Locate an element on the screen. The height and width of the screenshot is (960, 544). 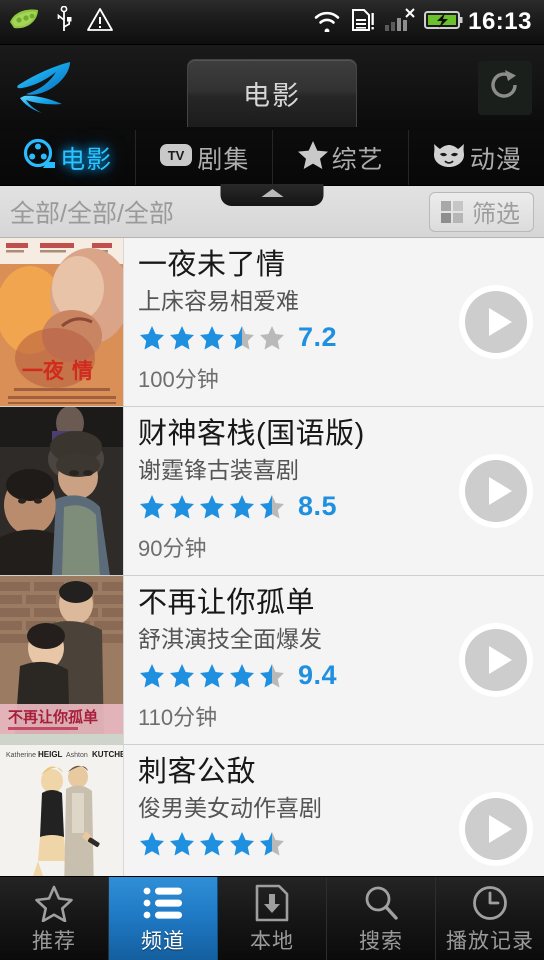
category-tab-variety: 综艺 is located at coordinates (341, 157).